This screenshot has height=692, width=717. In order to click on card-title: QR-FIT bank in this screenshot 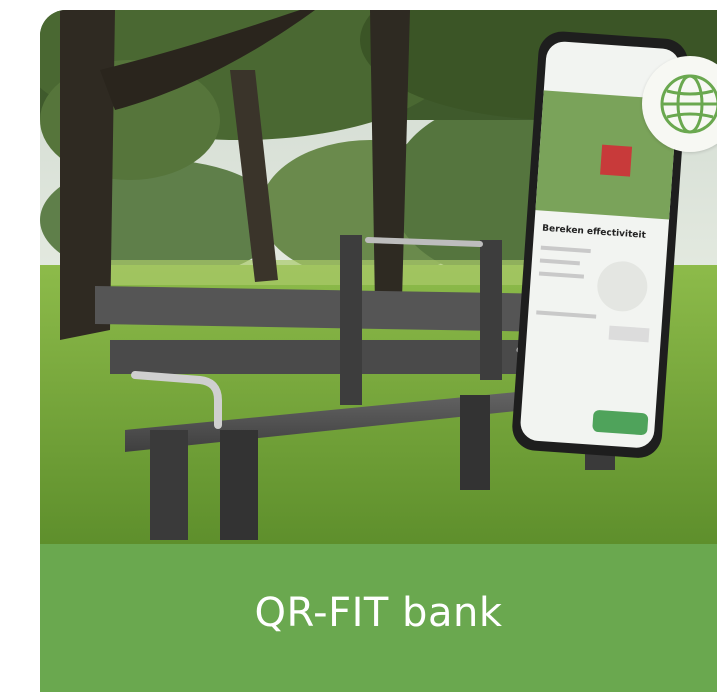, I will do `click(379, 613)`.